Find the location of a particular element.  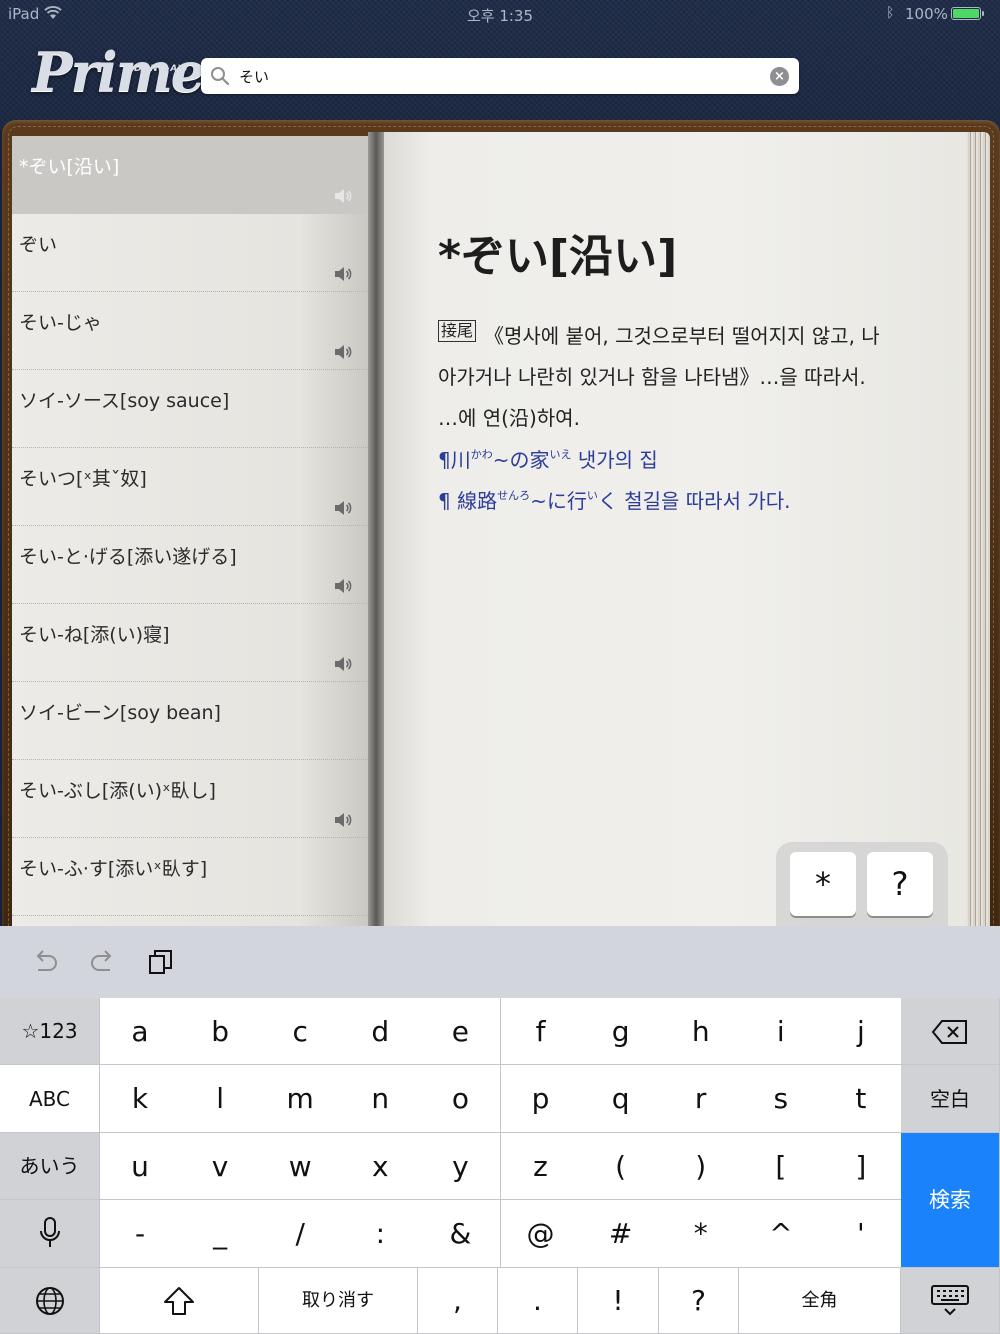

example-sentence: ¶川かわ~の家いえ 냇가의 집 is located at coordinates (548, 458).